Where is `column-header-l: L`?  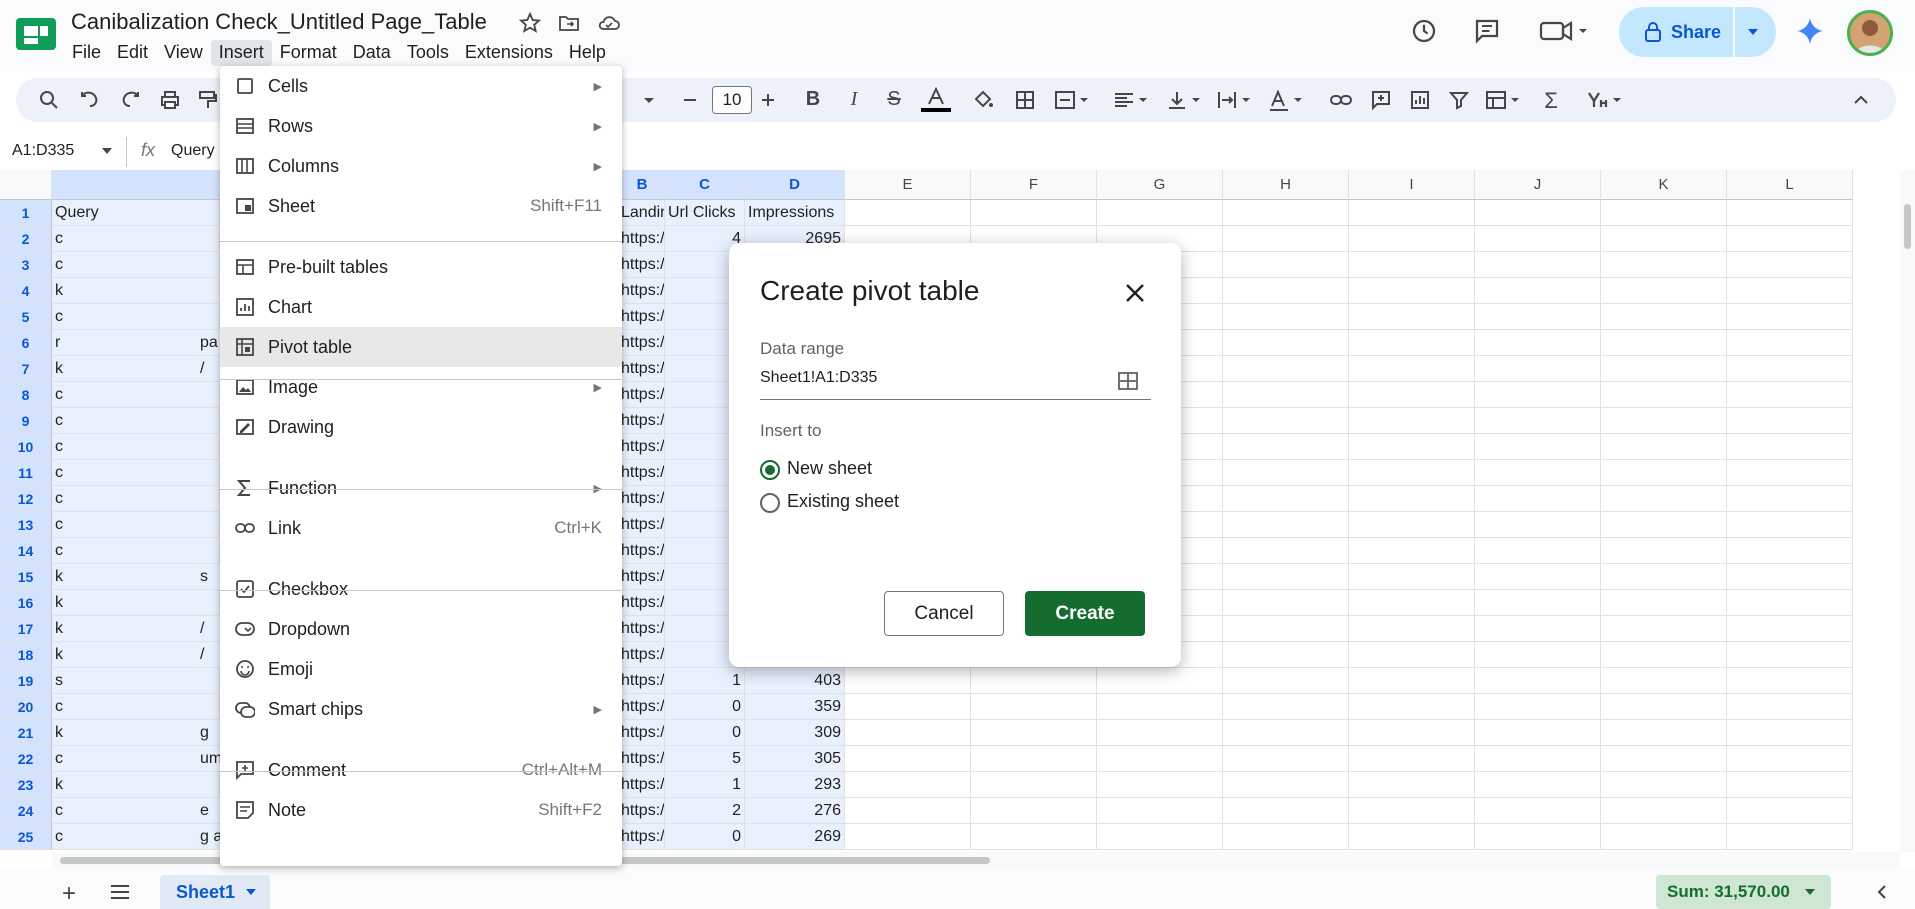 column-header-l: L is located at coordinates (1790, 185).